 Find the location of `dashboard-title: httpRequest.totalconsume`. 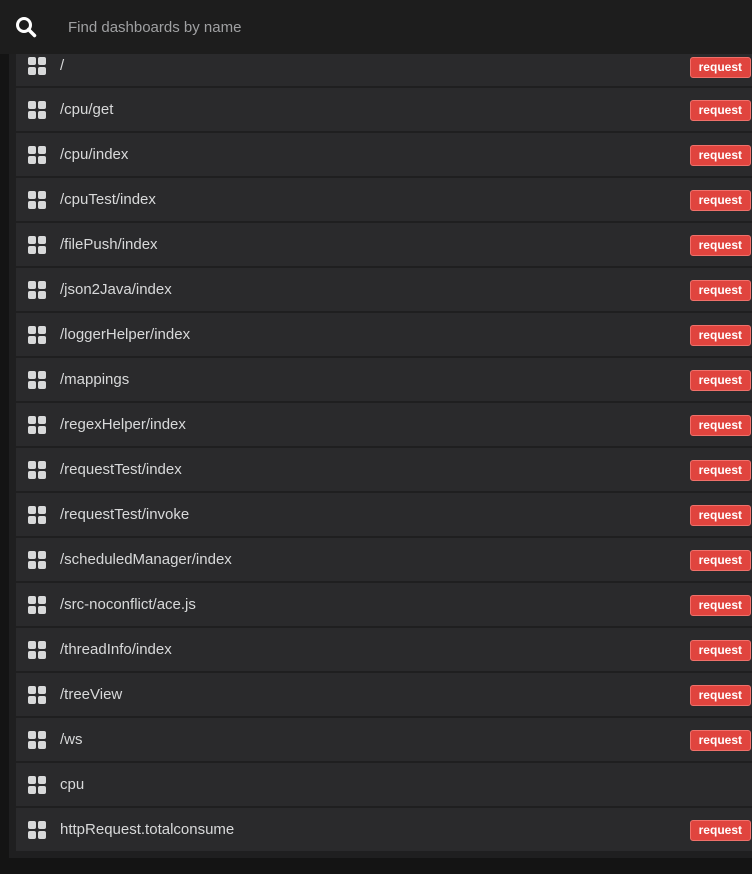

dashboard-title: httpRequest.totalconsume is located at coordinates (147, 829).